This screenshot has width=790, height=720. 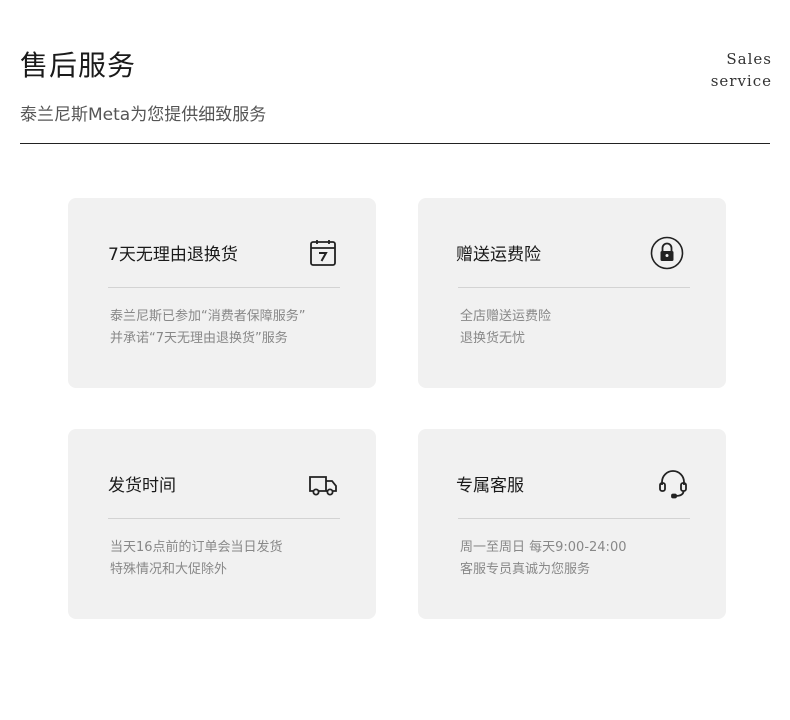 I want to click on header-divider, so click(x=395, y=143).